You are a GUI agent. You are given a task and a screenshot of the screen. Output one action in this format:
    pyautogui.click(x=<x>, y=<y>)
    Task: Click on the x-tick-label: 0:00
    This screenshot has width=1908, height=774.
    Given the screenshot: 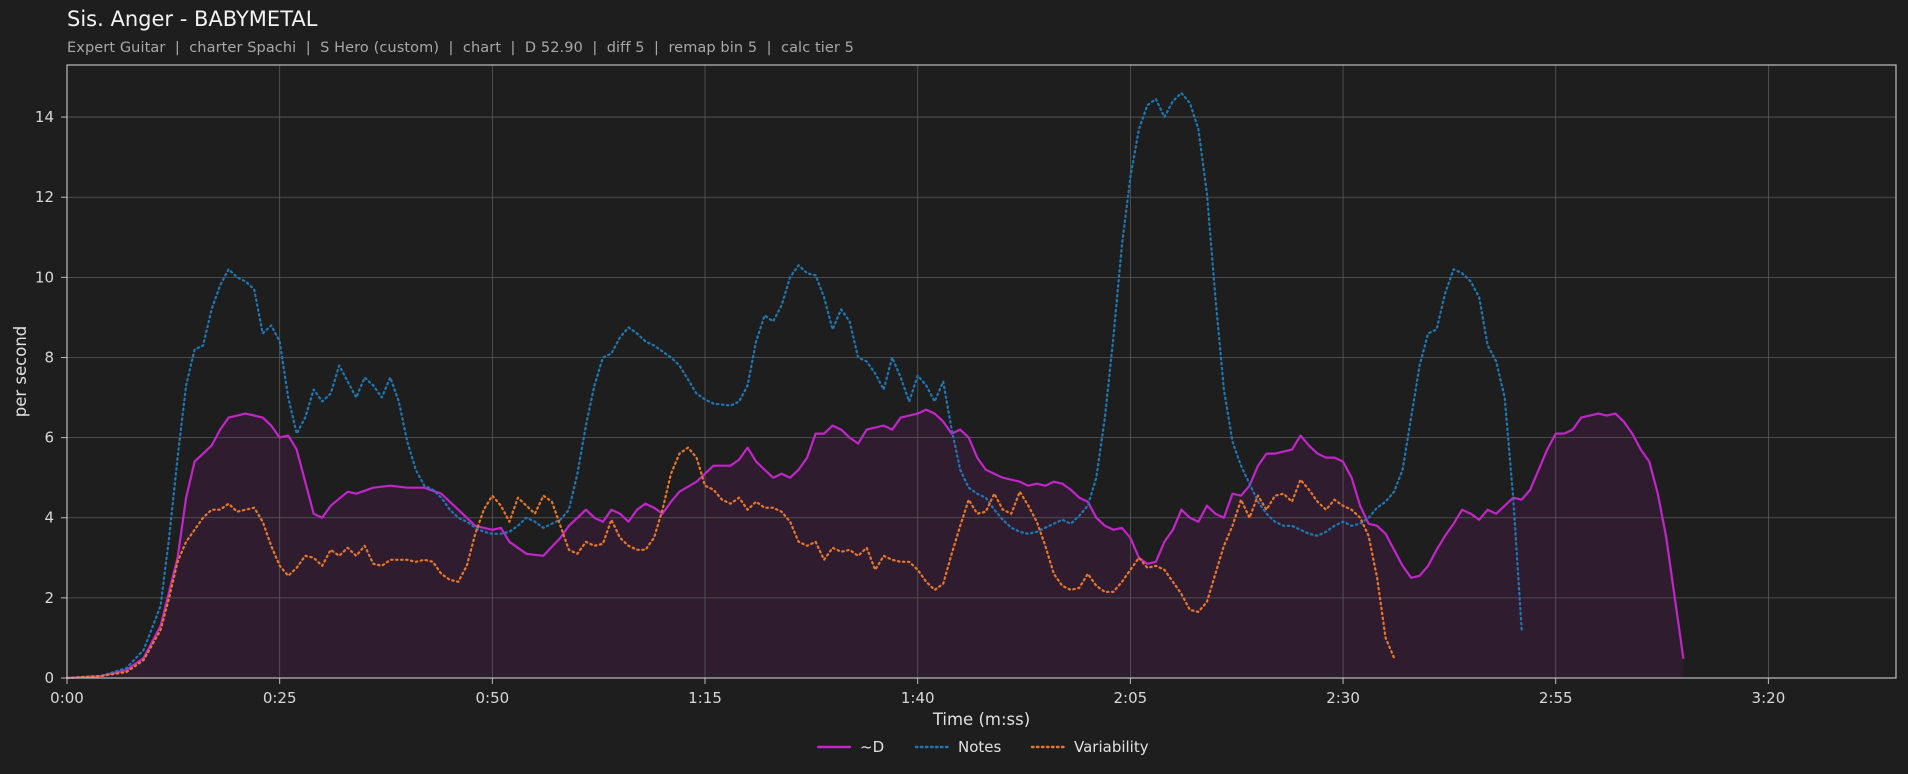 What is the action you would take?
    pyautogui.click(x=67, y=698)
    